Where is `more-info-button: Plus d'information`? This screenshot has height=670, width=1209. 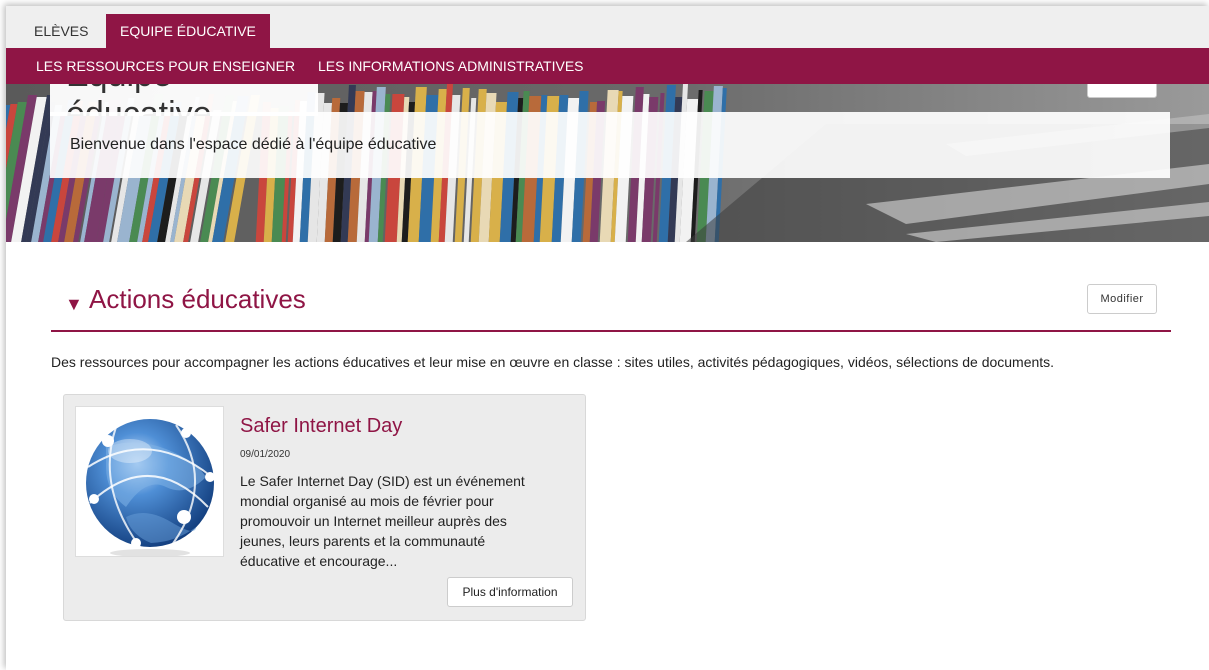 more-info-button: Plus d'information is located at coordinates (510, 592).